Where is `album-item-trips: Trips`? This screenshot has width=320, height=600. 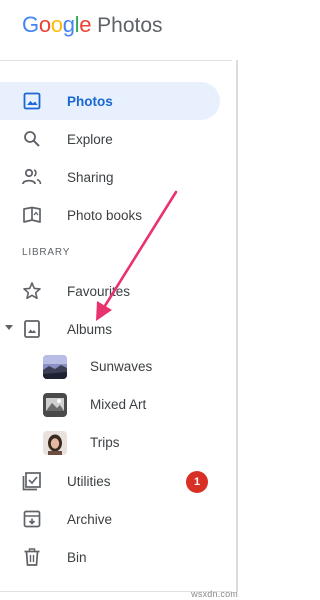
album-item-trips: Trips is located at coordinates (116, 443).